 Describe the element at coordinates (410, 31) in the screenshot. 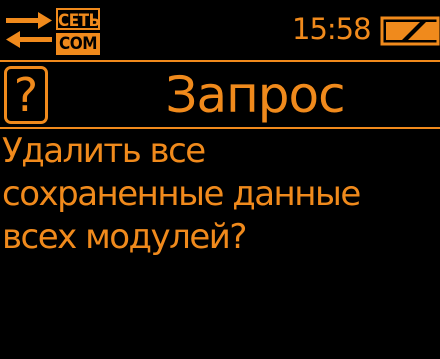

I see `battery-icon` at that location.